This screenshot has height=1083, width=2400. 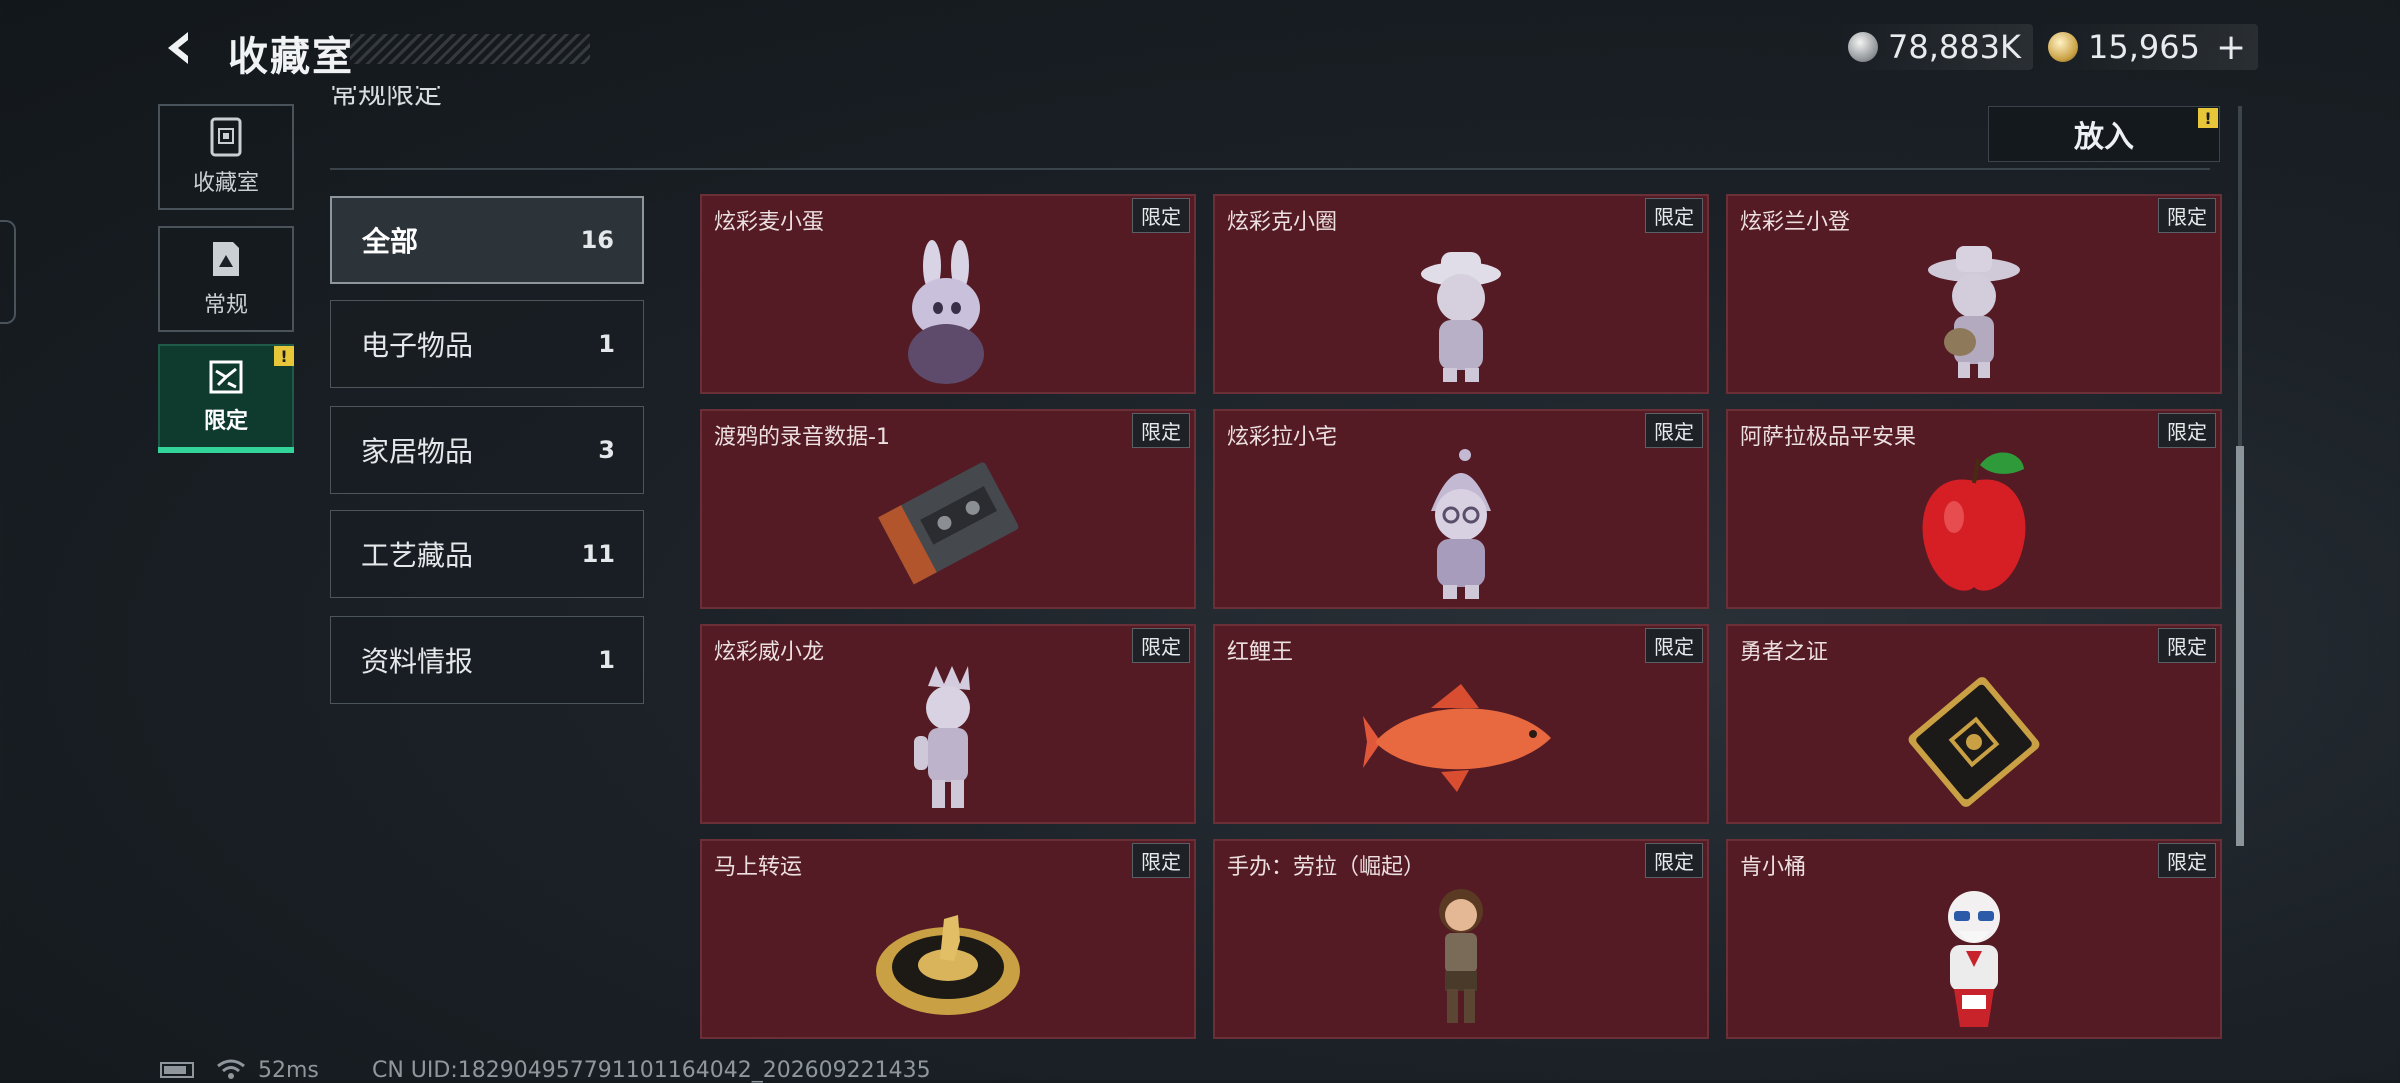 I want to click on gold-currency-value: 15,965, so click(x=2144, y=47).